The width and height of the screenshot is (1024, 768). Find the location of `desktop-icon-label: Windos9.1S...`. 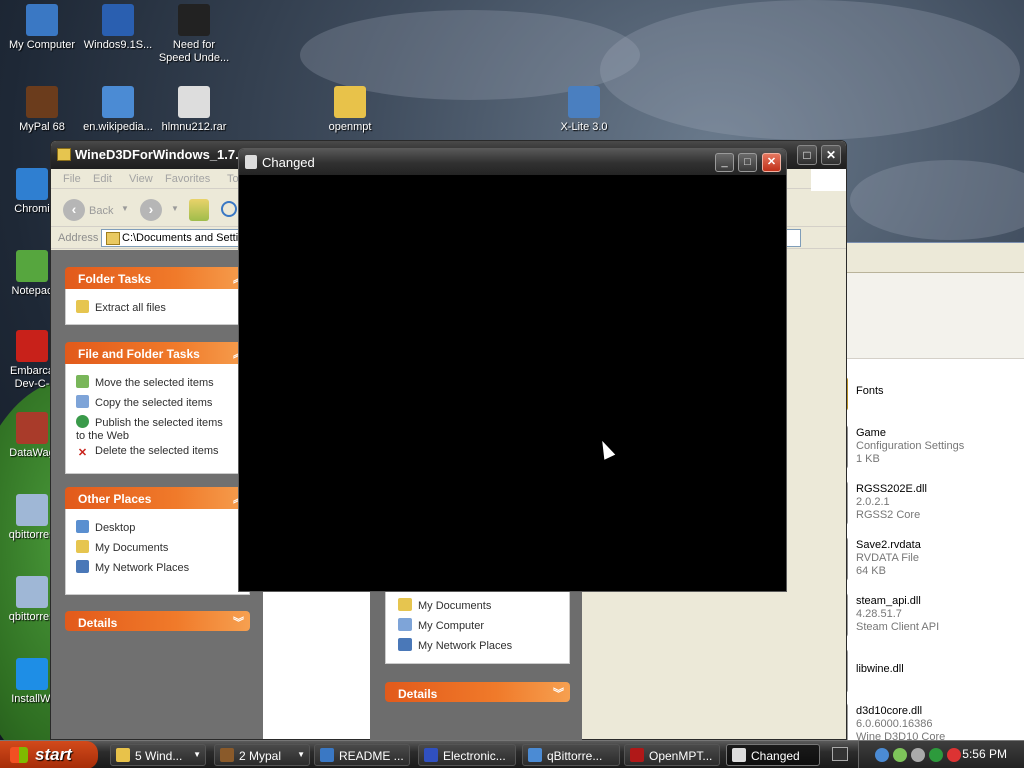

desktop-icon-label: Windos9.1S... is located at coordinates (118, 45).